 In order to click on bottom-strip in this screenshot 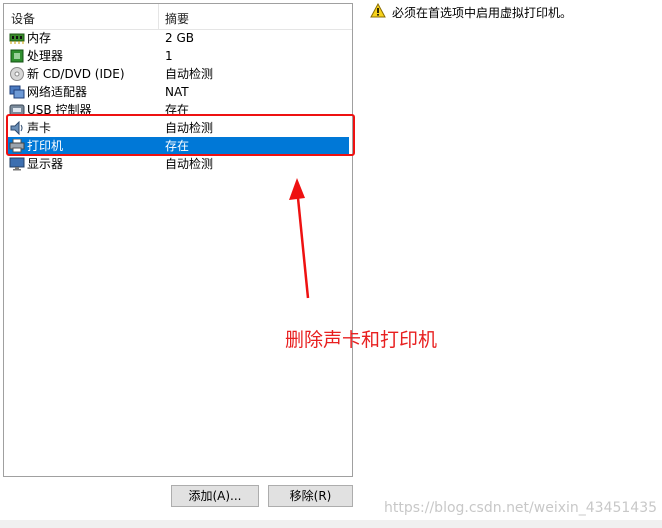, I will do `click(331, 524)`.